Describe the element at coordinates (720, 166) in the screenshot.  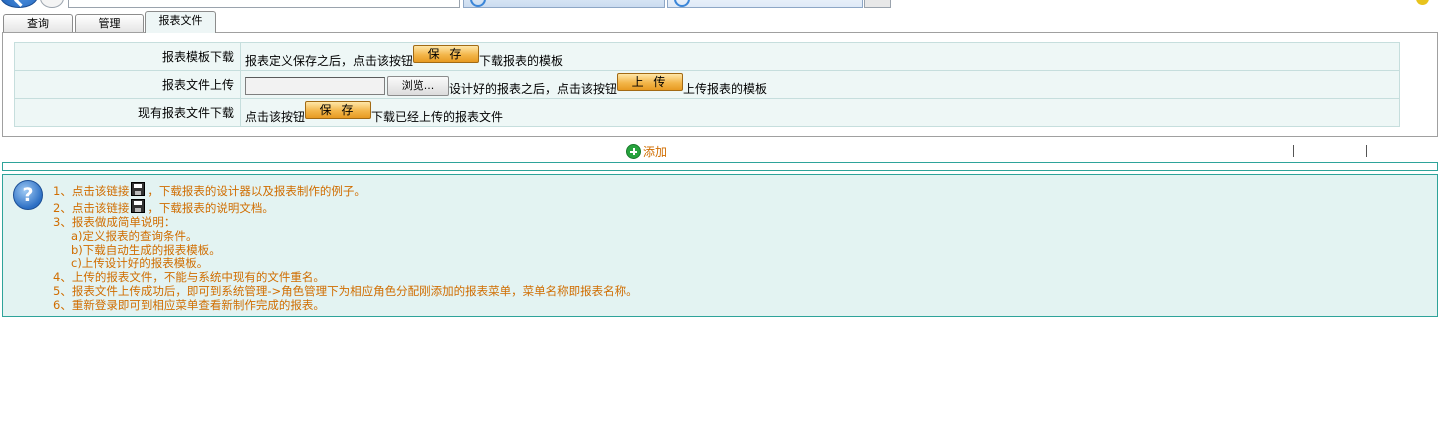
I see `result-list-box` at that location.